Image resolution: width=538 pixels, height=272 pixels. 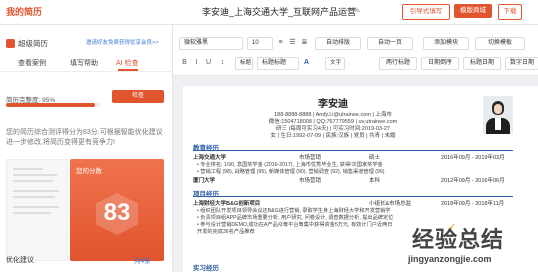 I want to click on switch-template-button: 切换模板, so click(x=500, y=43).